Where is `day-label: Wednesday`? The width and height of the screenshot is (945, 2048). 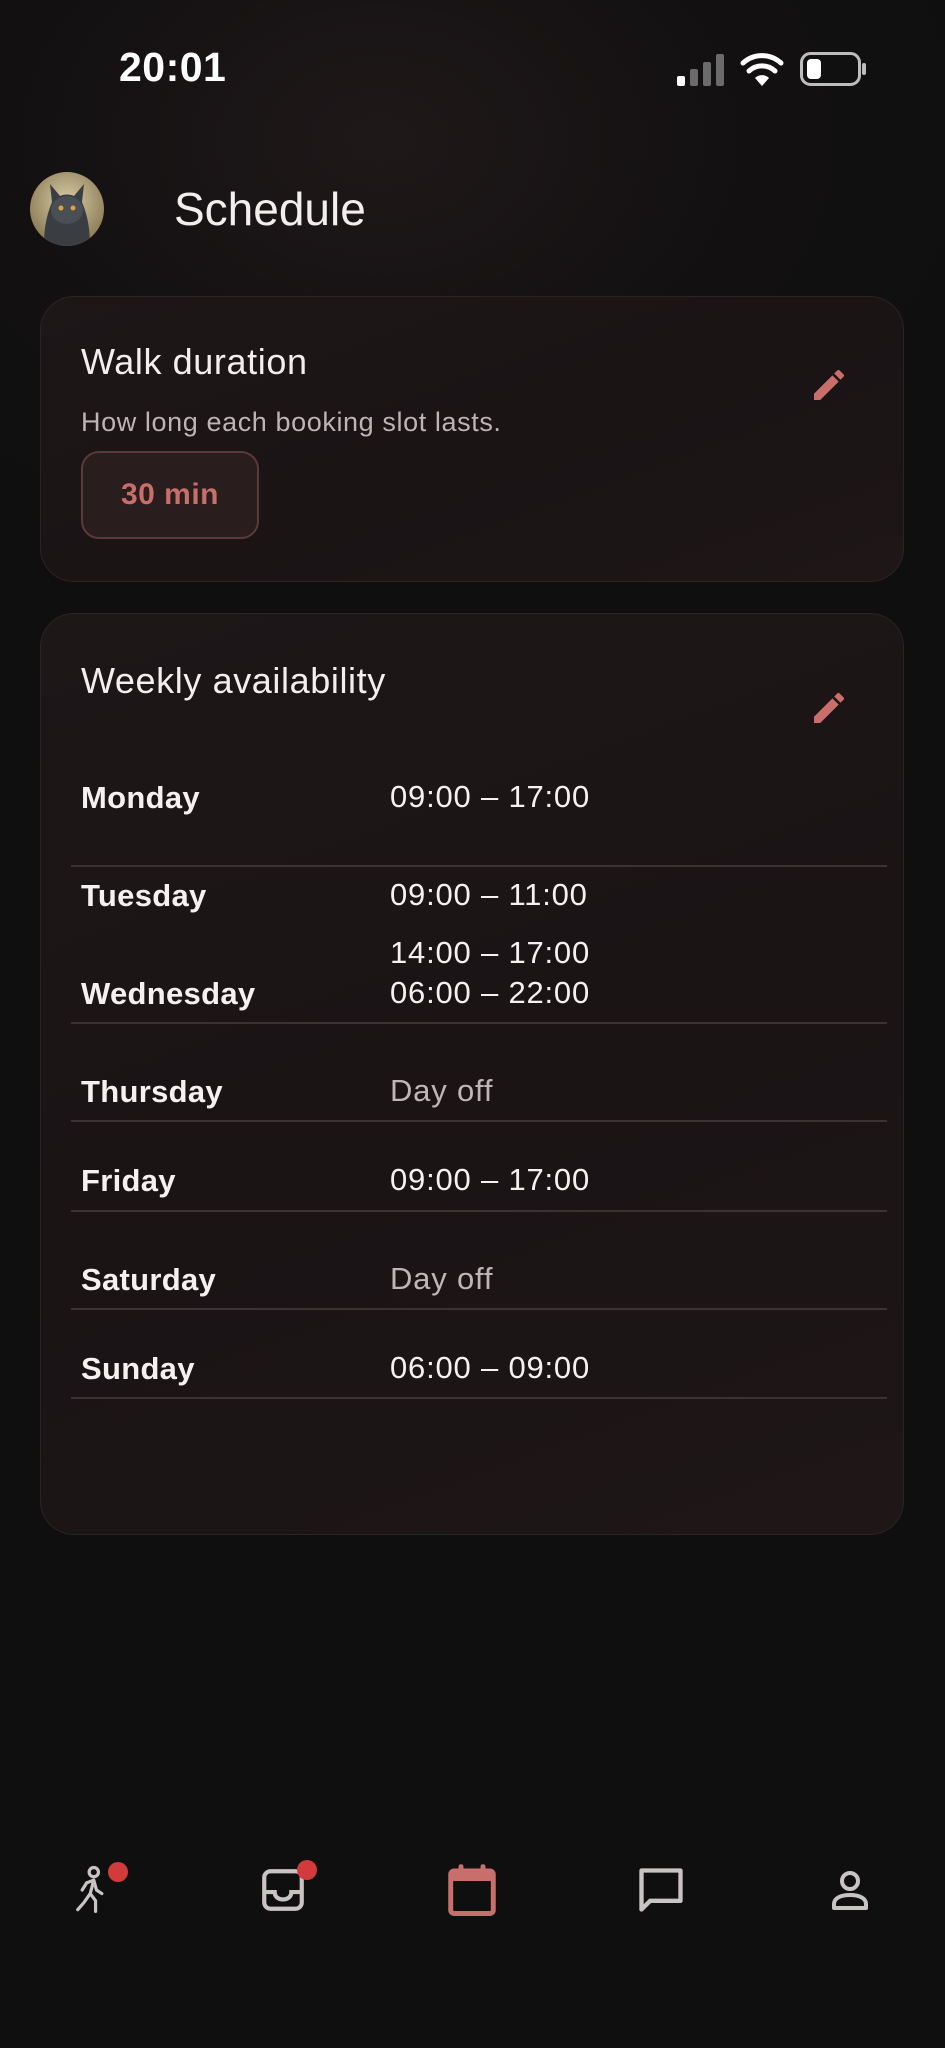 day-label: Wednesday is located at coordinates (168, 993).